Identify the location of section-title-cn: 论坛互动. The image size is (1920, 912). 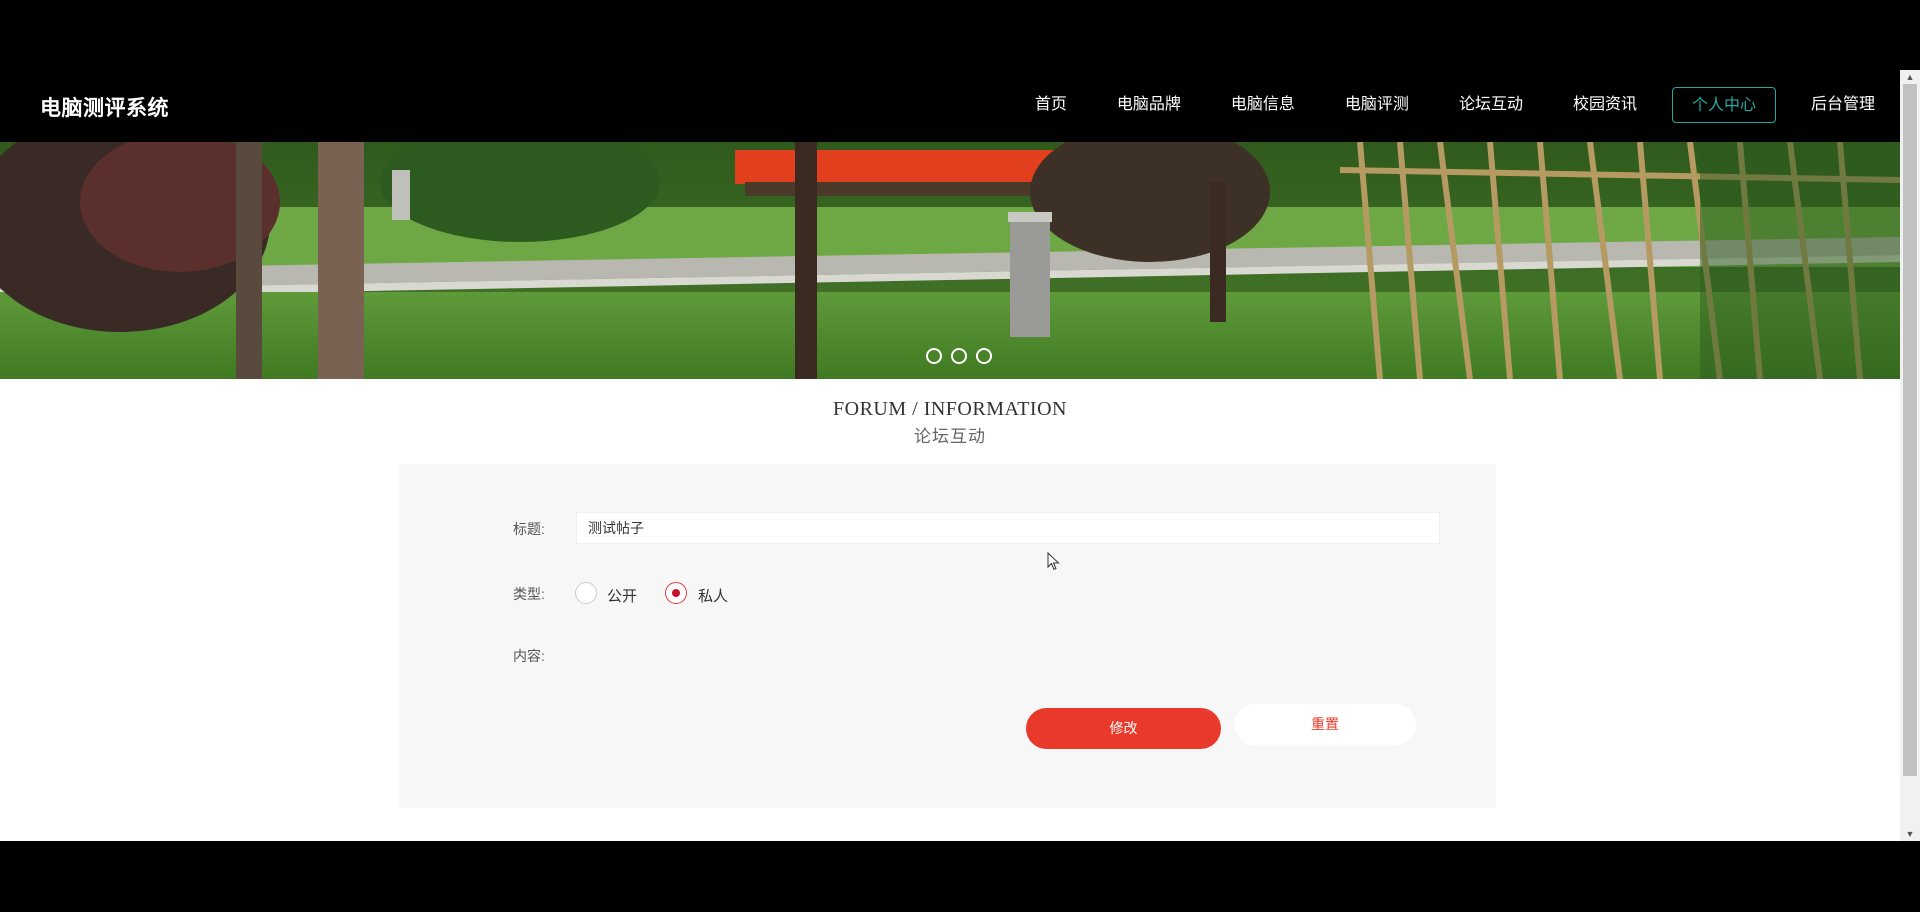
(950, 436).